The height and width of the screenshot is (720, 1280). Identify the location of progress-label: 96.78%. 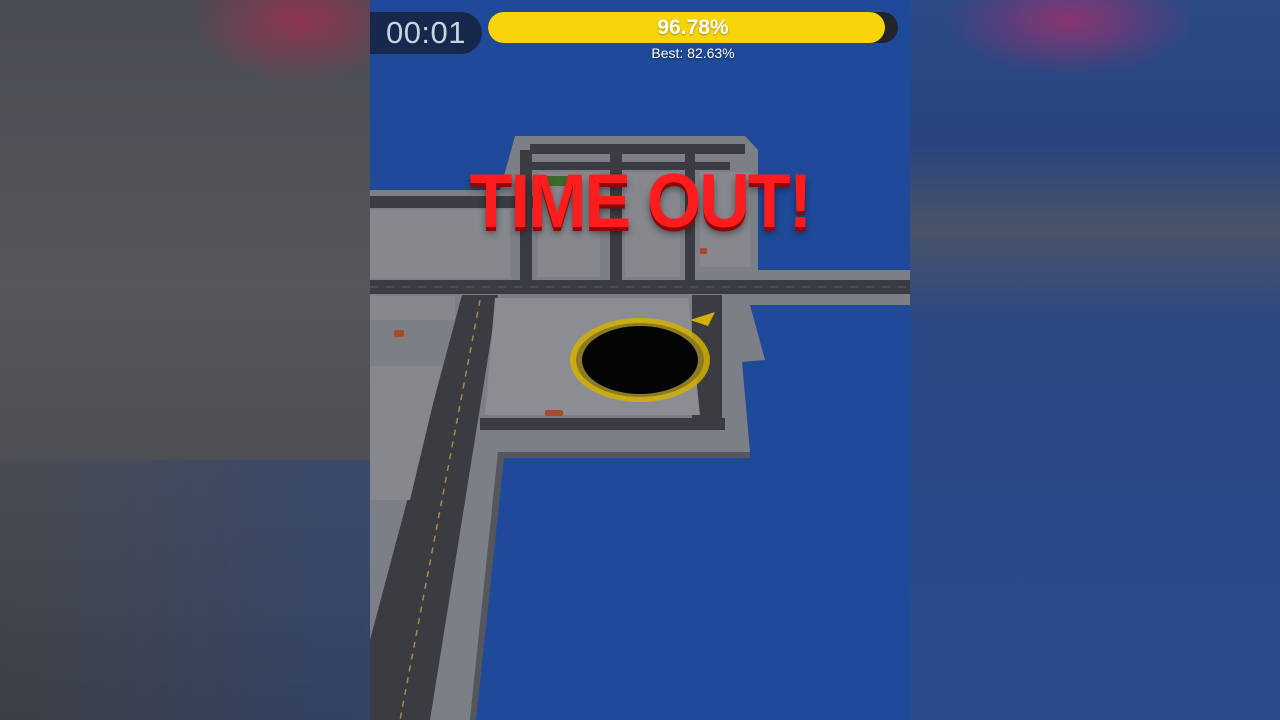
(693, 27).